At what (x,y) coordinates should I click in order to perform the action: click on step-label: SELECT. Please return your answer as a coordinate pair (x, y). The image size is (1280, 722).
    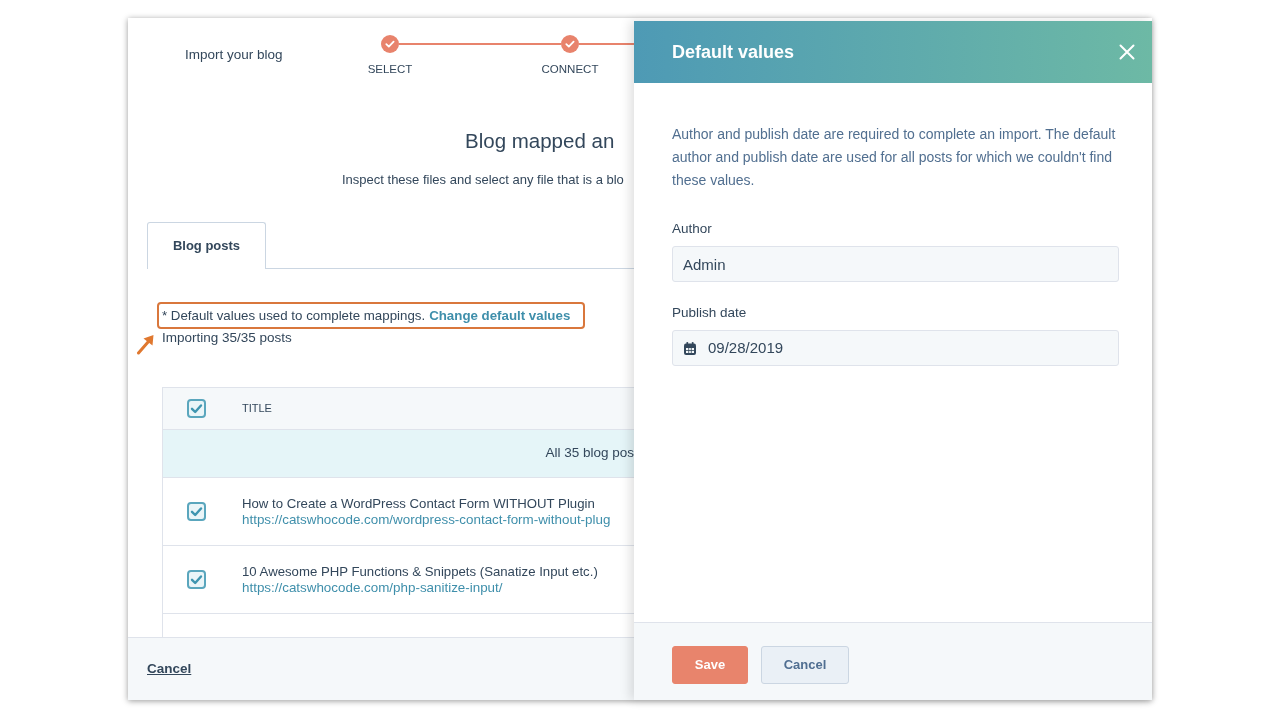
    Looking at the image, I should click on (390, 69).